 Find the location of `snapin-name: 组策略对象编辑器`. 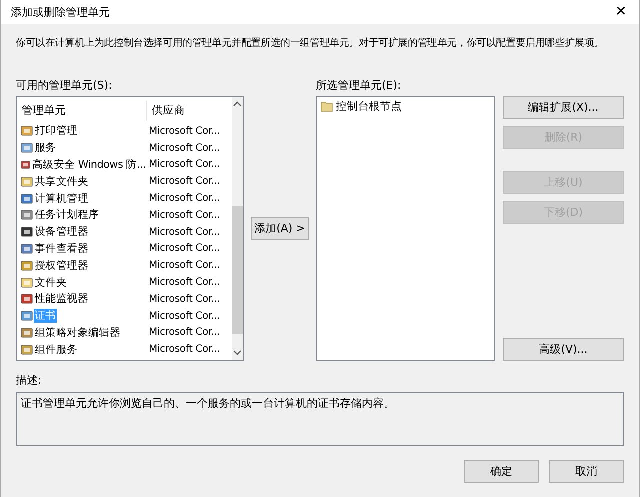

snapin-name: 组策略对象编辑器 is located at coordinates (78, 333).